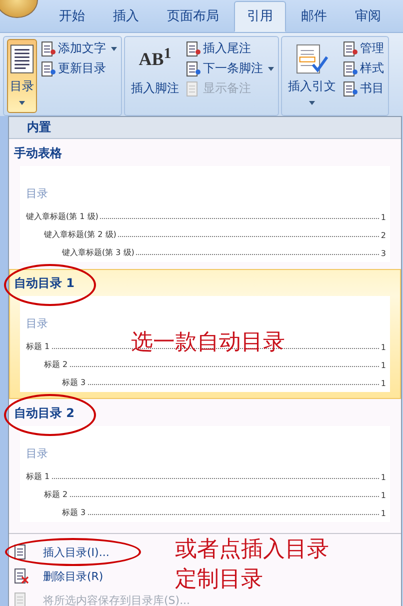  Describe the element at coordinates (155, 61) in the screenshot. I see `footnote-icon: AB$^{1}$` at that location.